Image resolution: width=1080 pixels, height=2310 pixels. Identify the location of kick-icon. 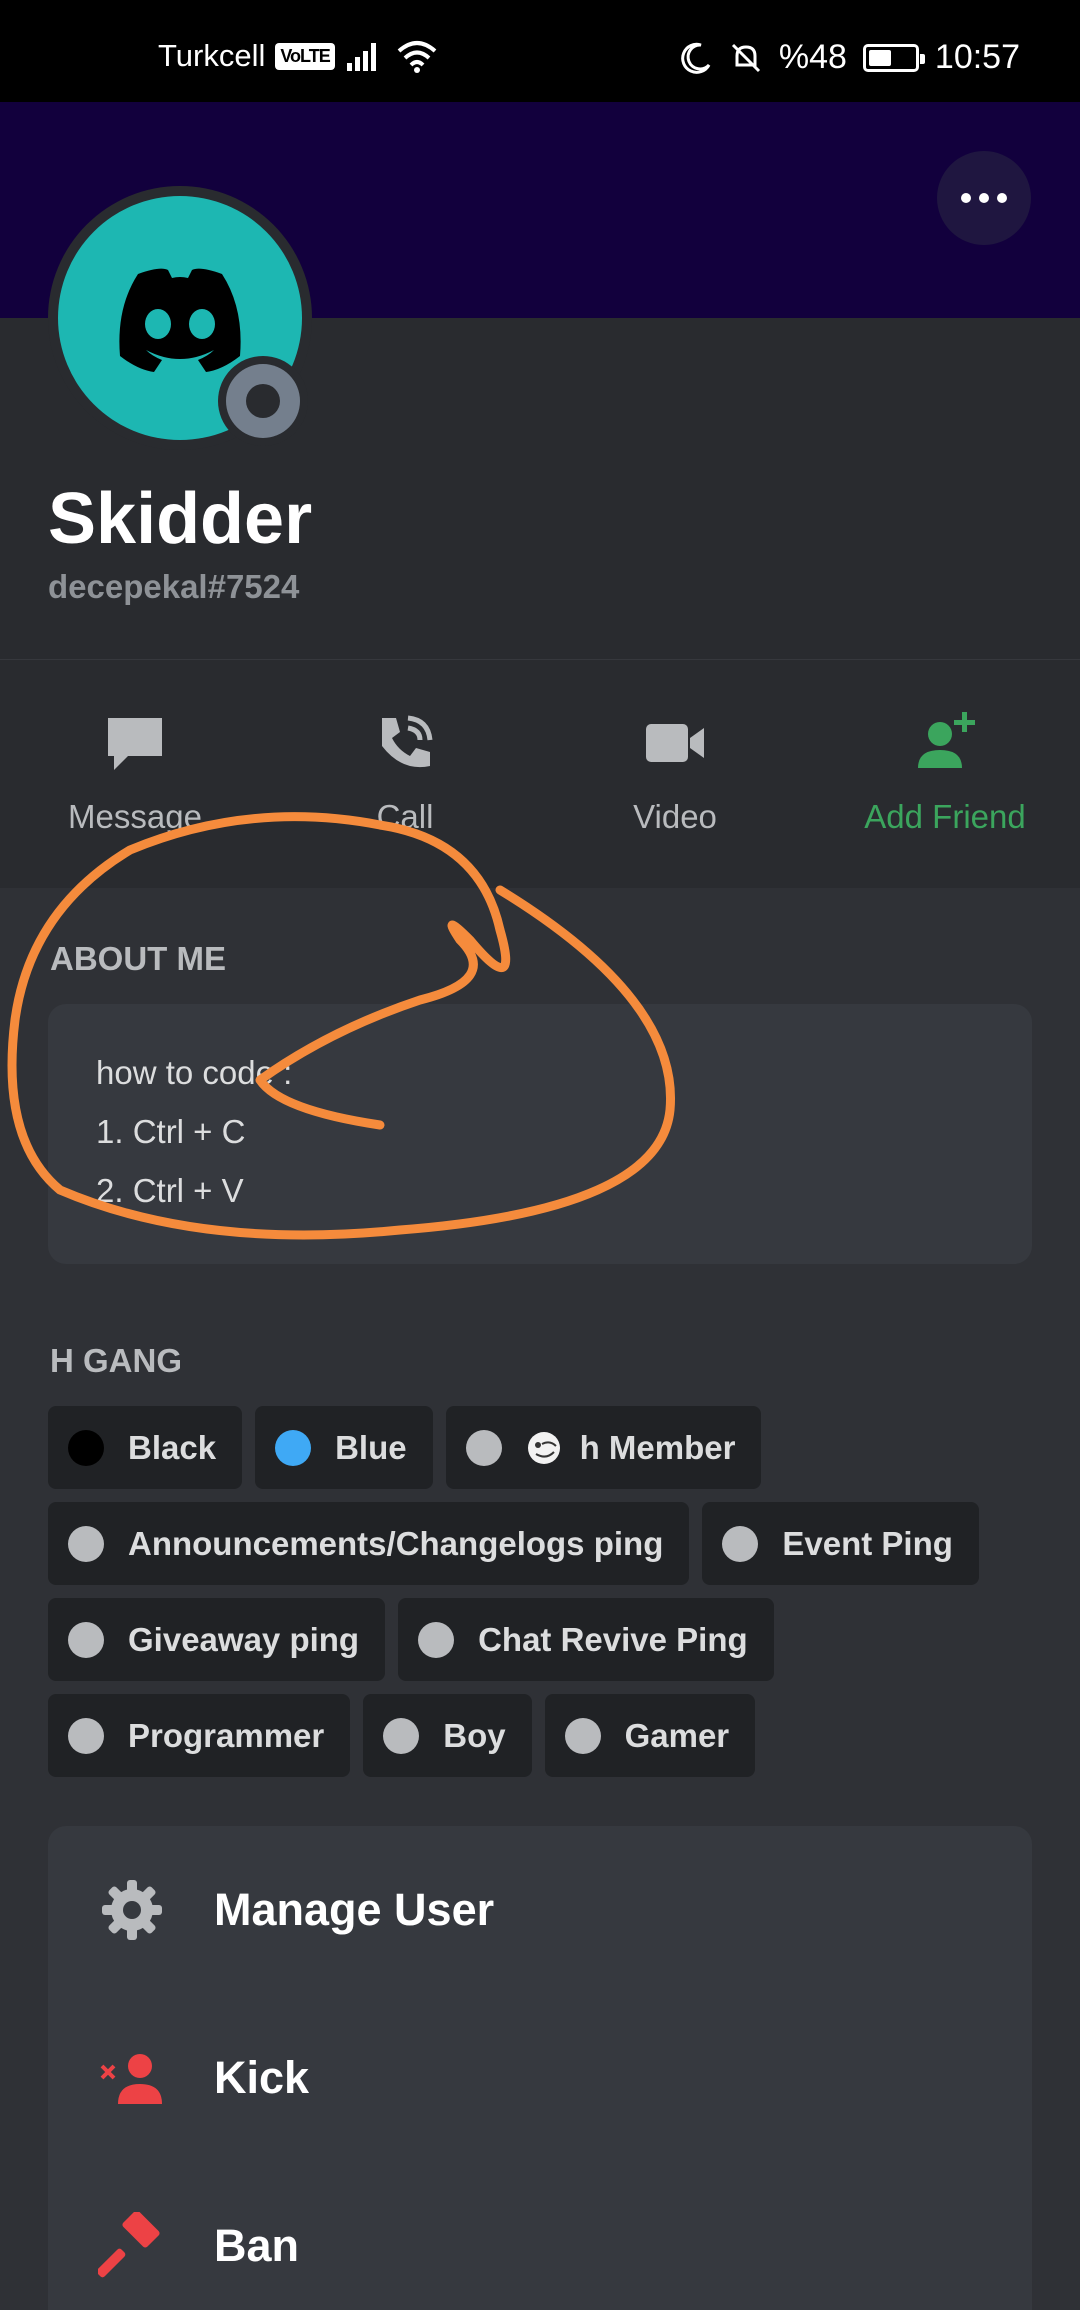
(131, 2079).